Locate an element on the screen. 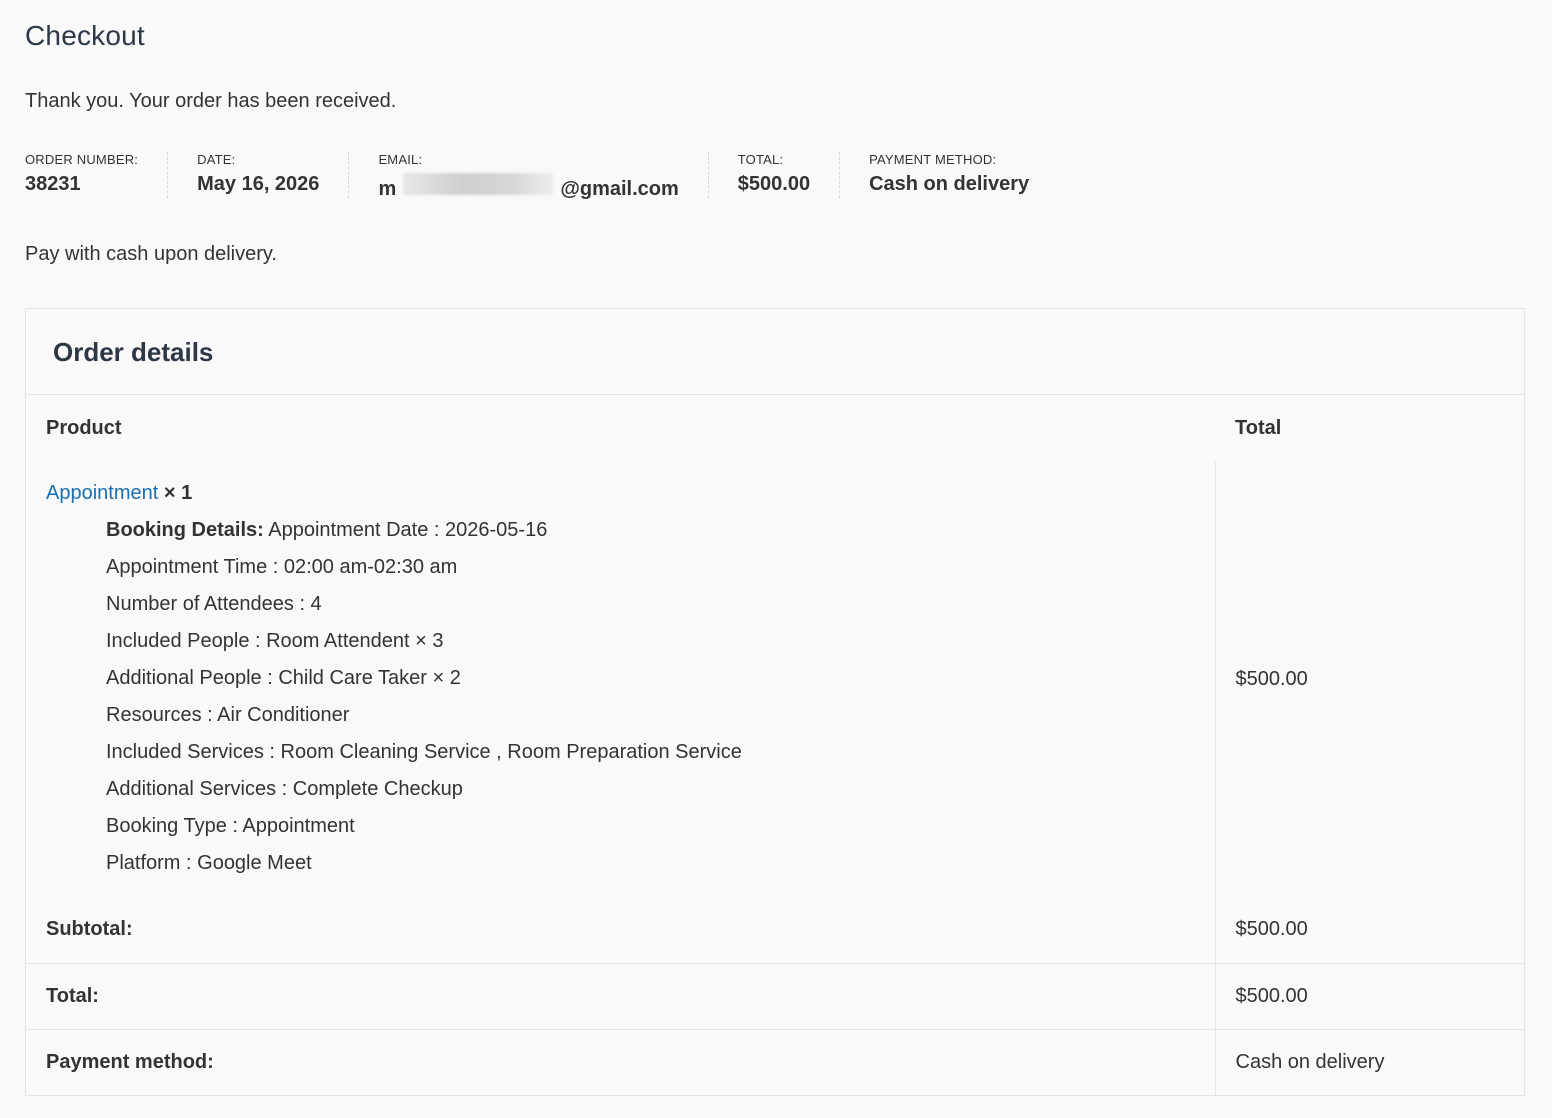 Image resolution: width=1552 pixels, height=1118 pixels. overview-date: DATE: May 16, 2026 is located at coordinates (273, 175).